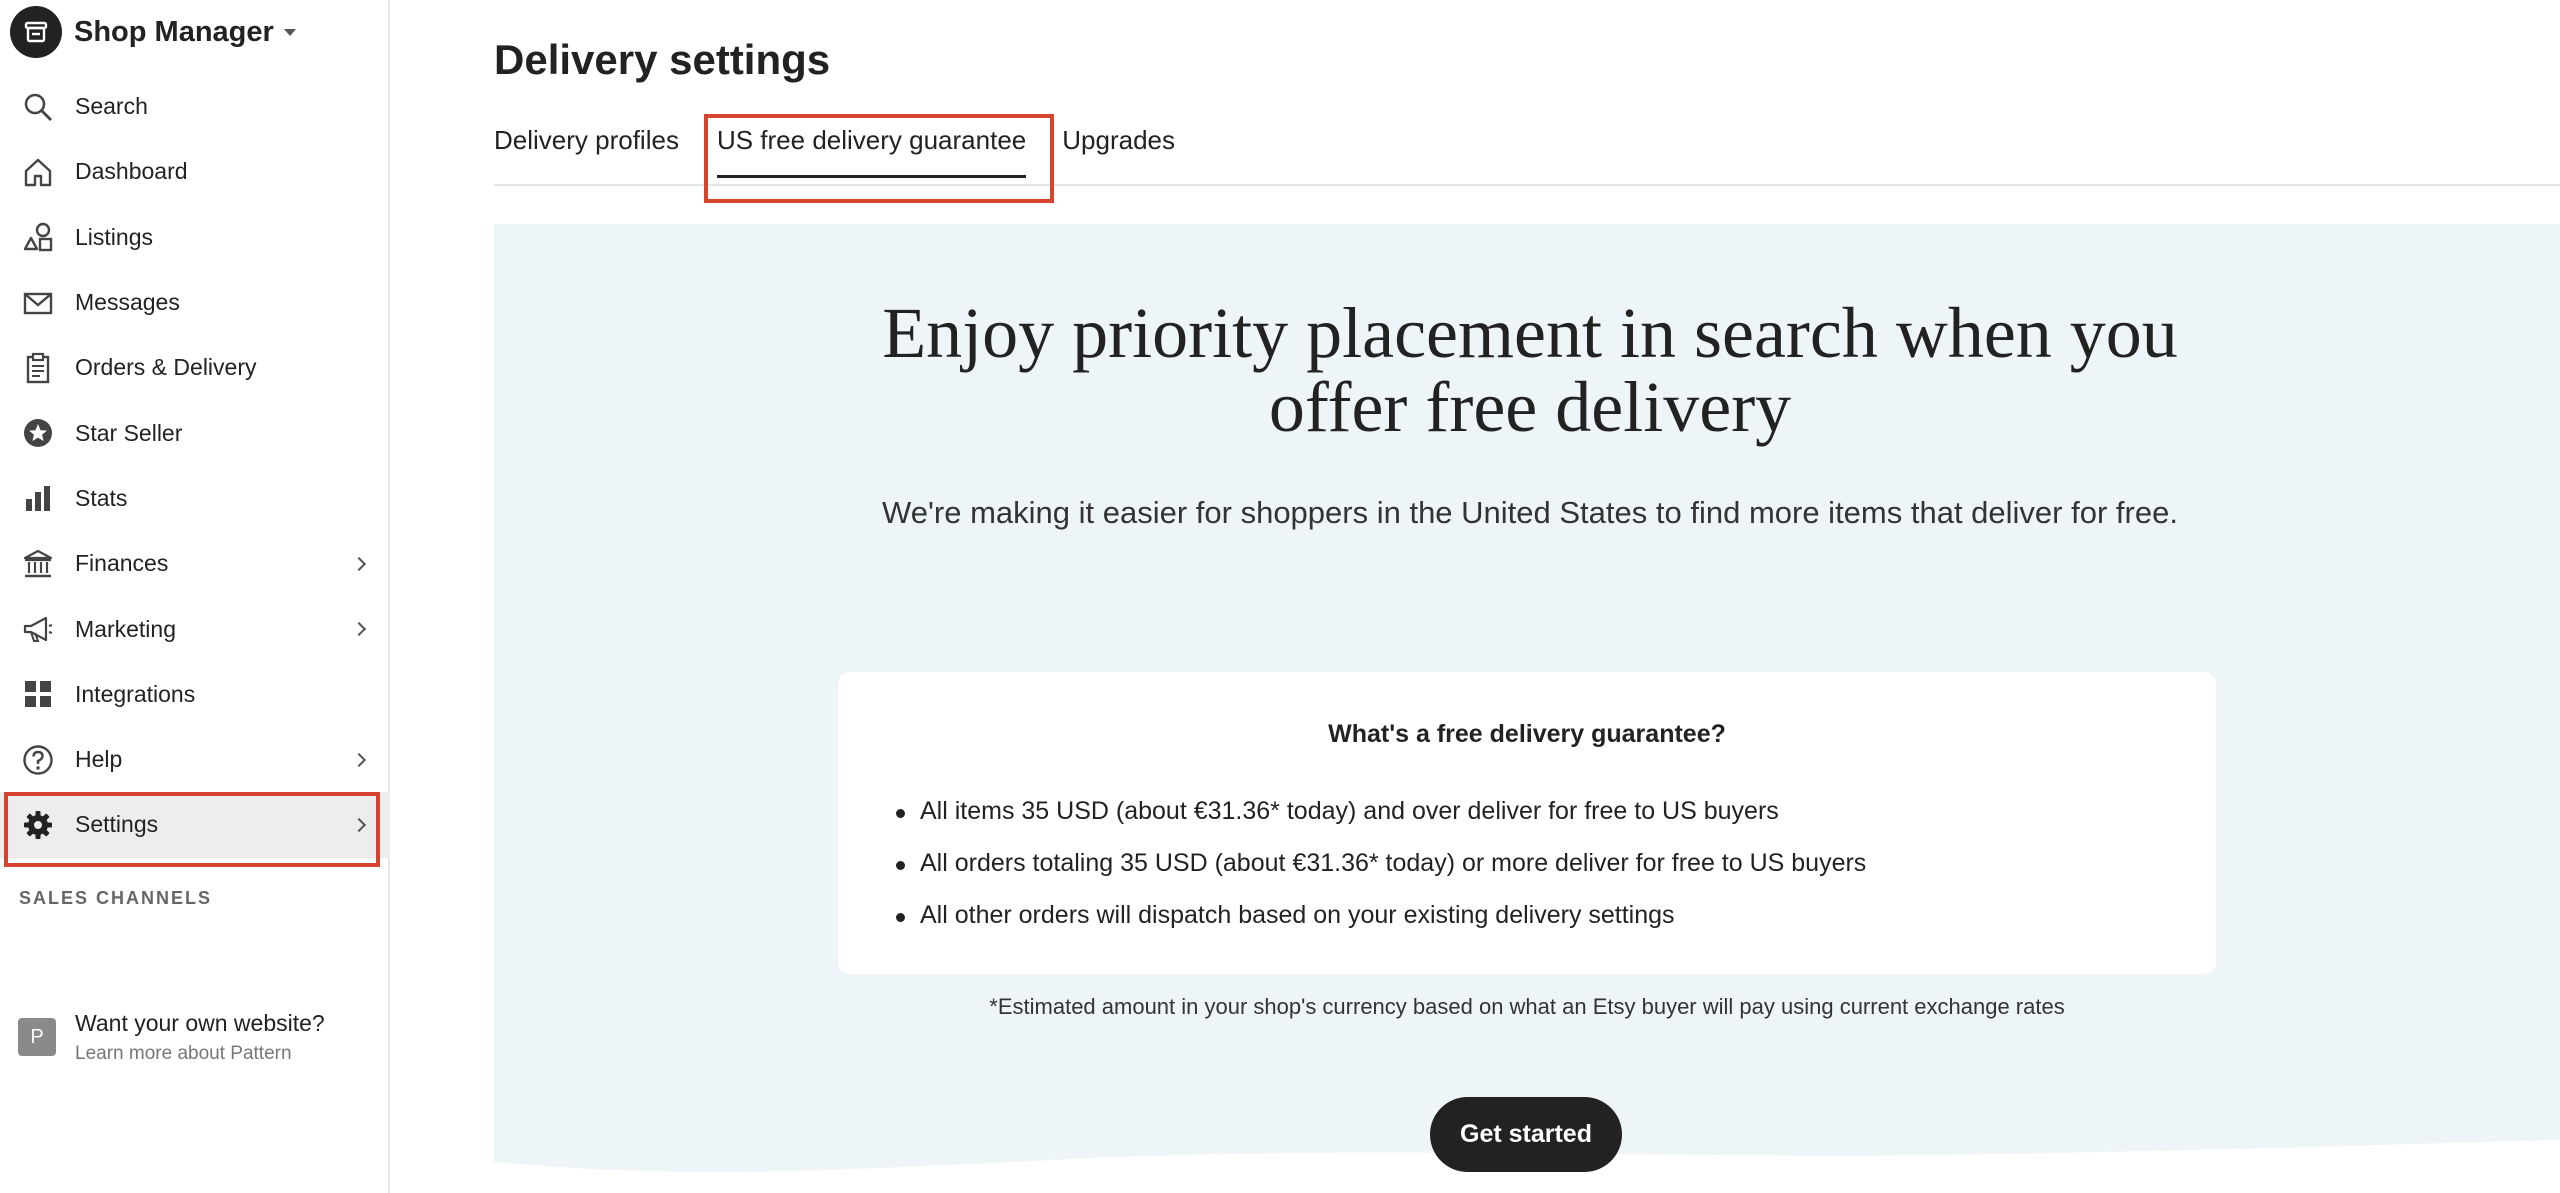  What do you see at coordinates (38, 237) in the screenshot?
I see `shapes-icon` at bounding box center [38, 237].